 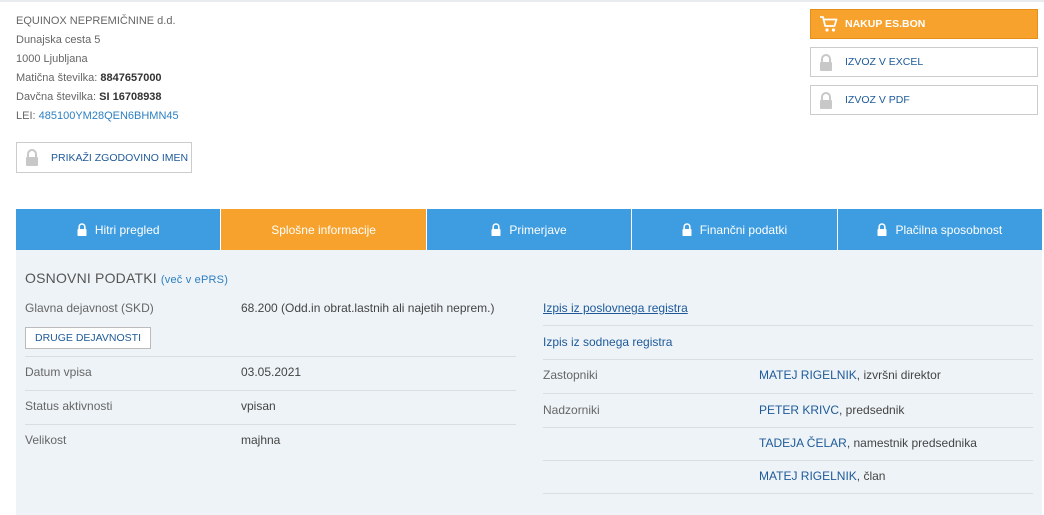 I want to click on company-city: 1000 Ljubljana, so click(x=52, y=59).